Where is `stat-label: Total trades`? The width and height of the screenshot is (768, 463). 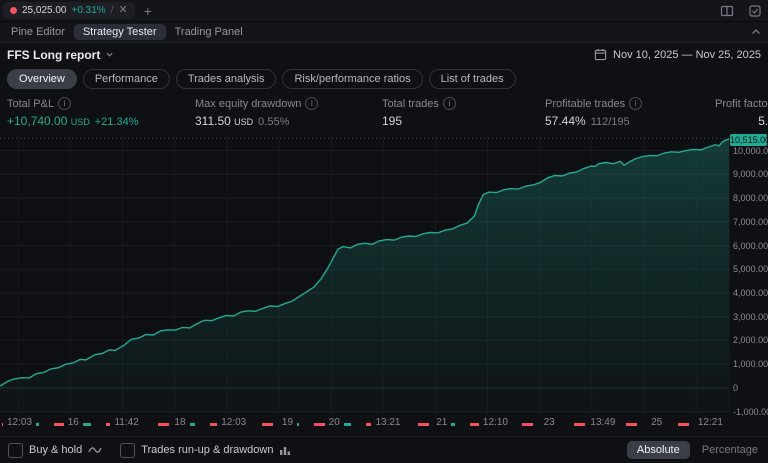 stat-label: Total trades is located at coordinates (410, 103).